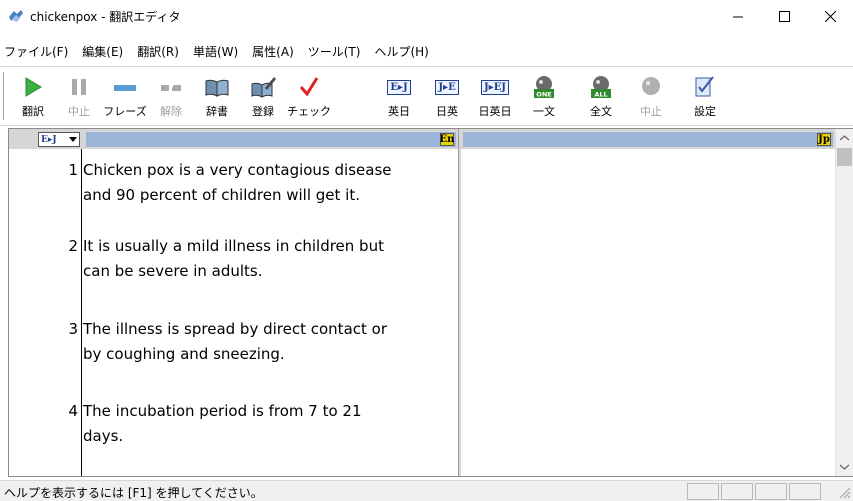 Image resolution: width=853 pixels, height=501 pixels. What do you see at coordinates (73, 411) in the screenshot?
I see `sentence-number: 4` at bounding box center [73, 411].